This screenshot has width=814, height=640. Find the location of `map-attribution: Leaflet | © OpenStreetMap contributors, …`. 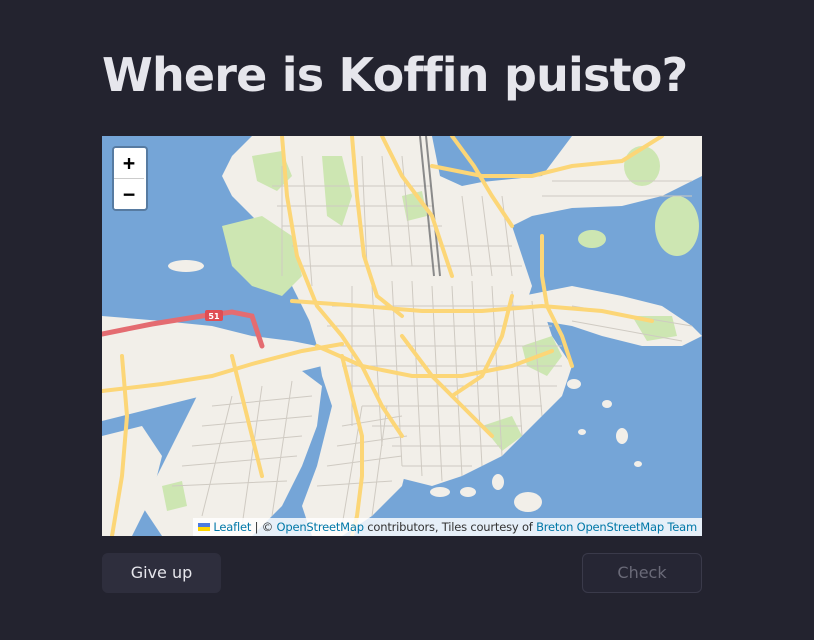

map-attribution: Leaflet | © OpenStreetMap contributors, … is located at coordinates (447, 527).